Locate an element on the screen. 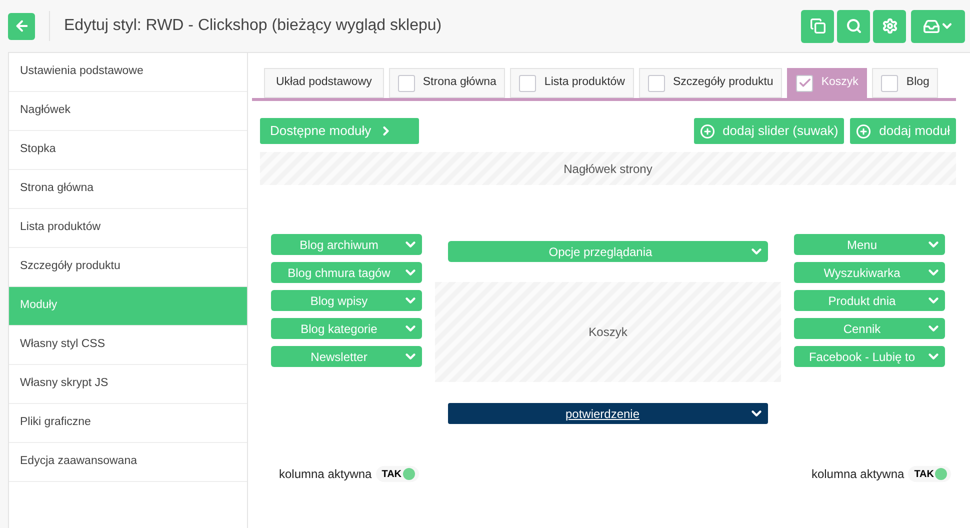  copy-button is located at coordinates (817, 26).